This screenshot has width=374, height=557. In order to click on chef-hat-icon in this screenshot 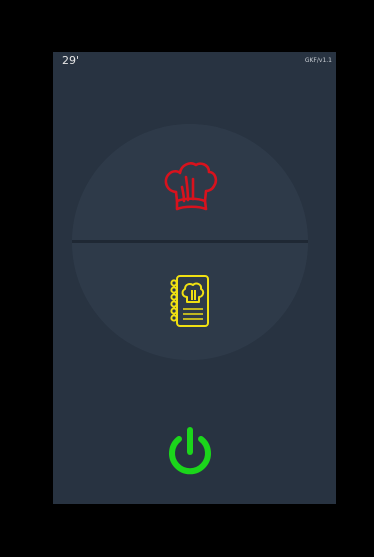, I will do `click(191, 186)`.